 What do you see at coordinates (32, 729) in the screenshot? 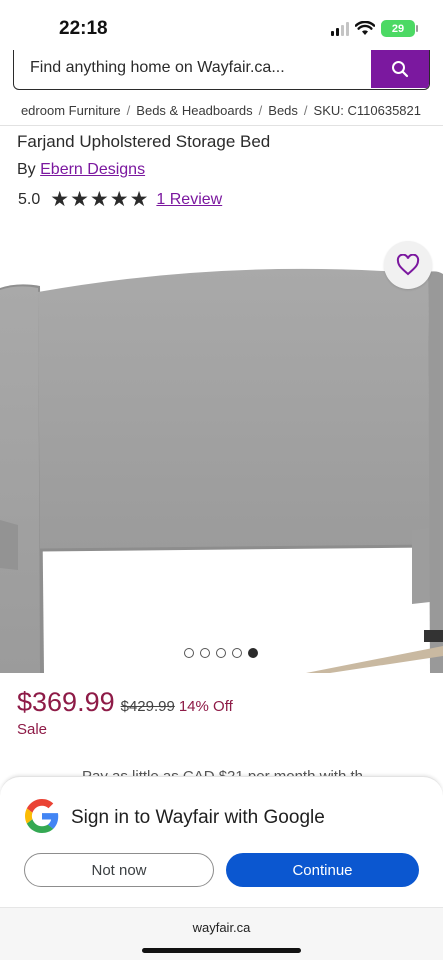
I see `sale-badge: Sale` at bounding box center [32, 729].